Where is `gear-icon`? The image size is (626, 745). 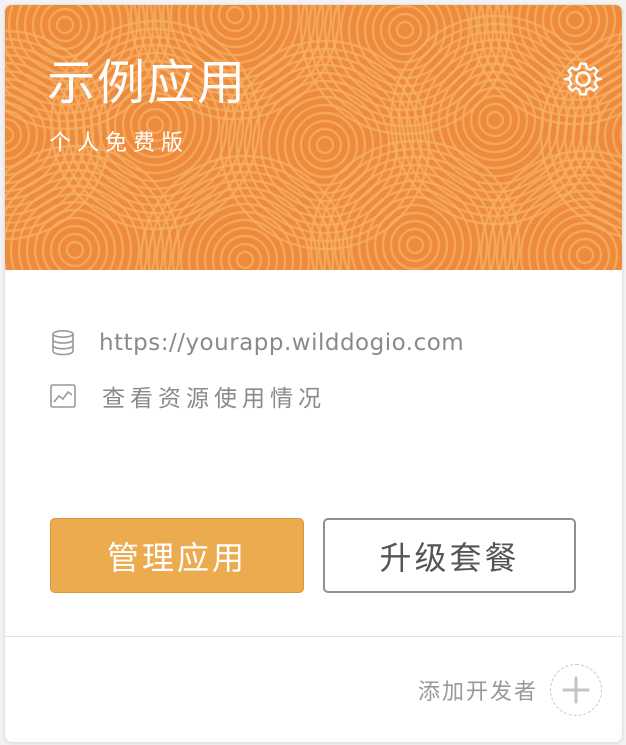 gear-icon is located at coordinates (583, 79).